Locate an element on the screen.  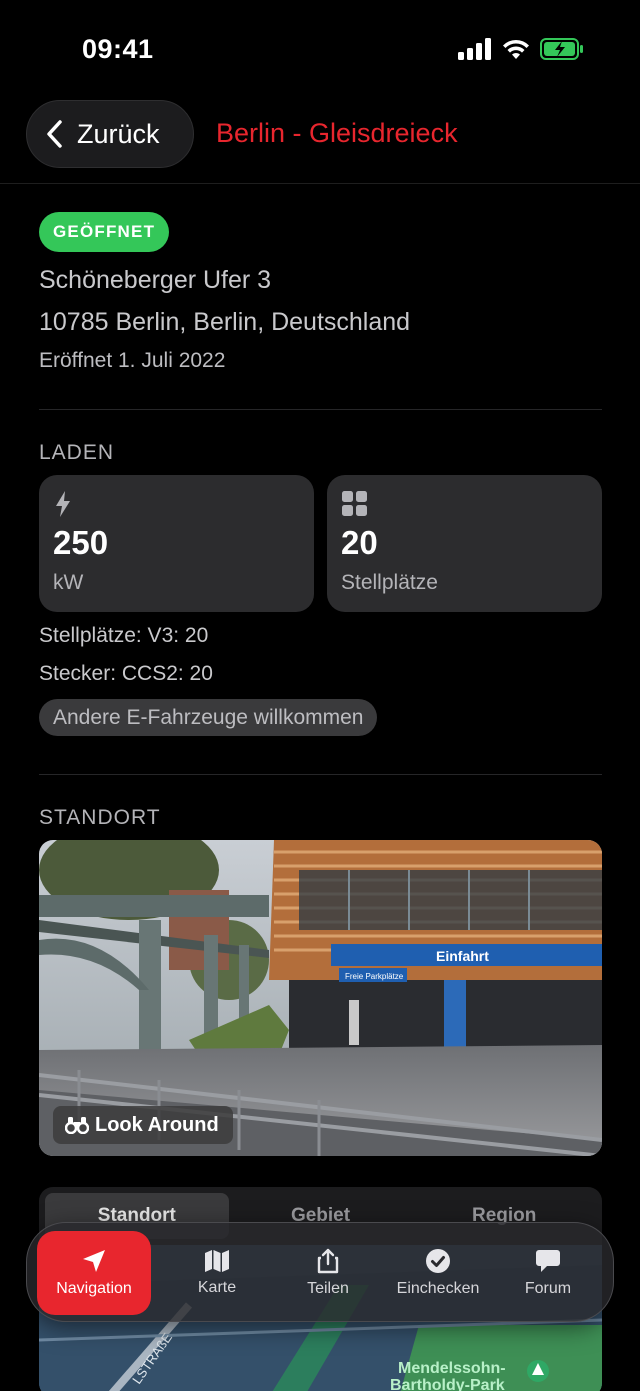
map-icon is located at coordinates (217, 1261).